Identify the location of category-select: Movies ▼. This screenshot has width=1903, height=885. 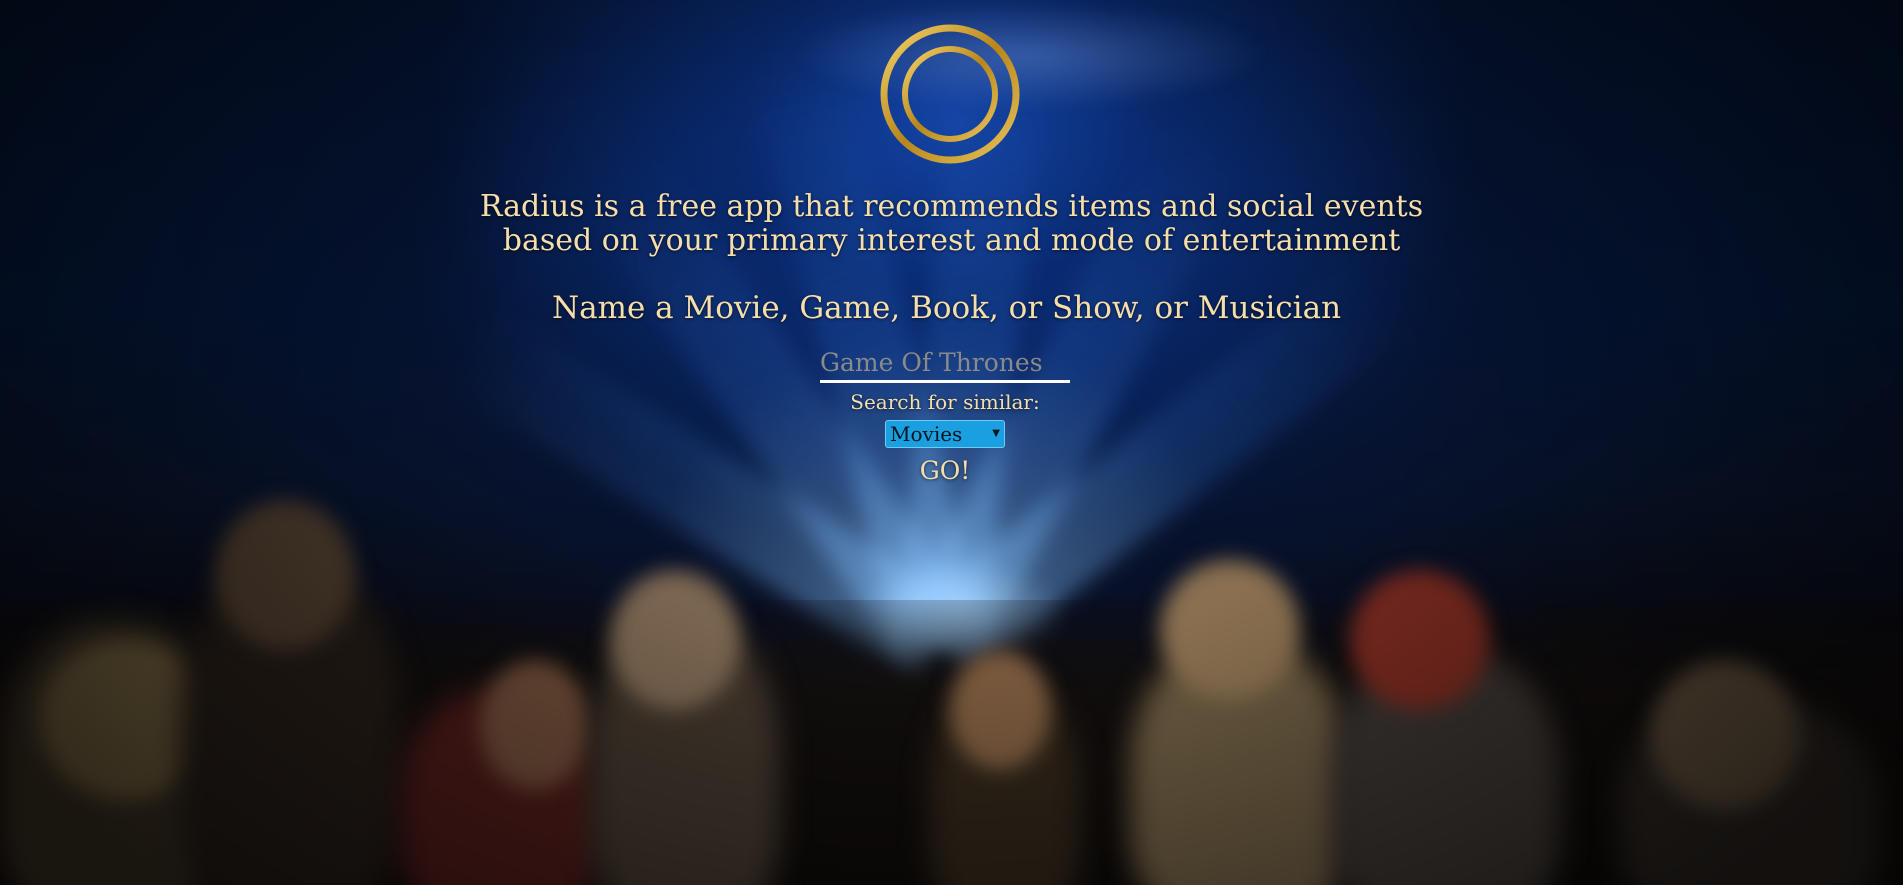
(945, 434).